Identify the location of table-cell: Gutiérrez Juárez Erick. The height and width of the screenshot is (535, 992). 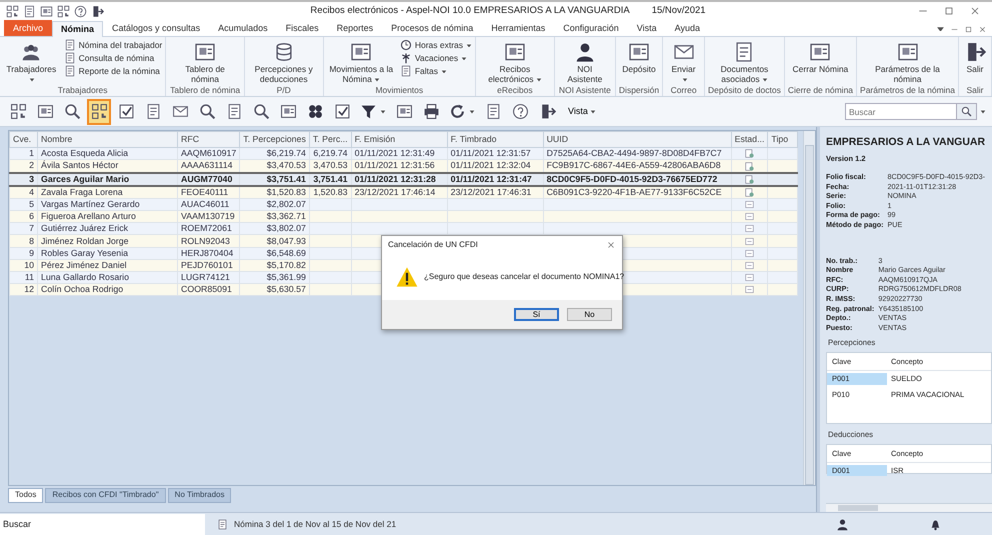
(84, 228).